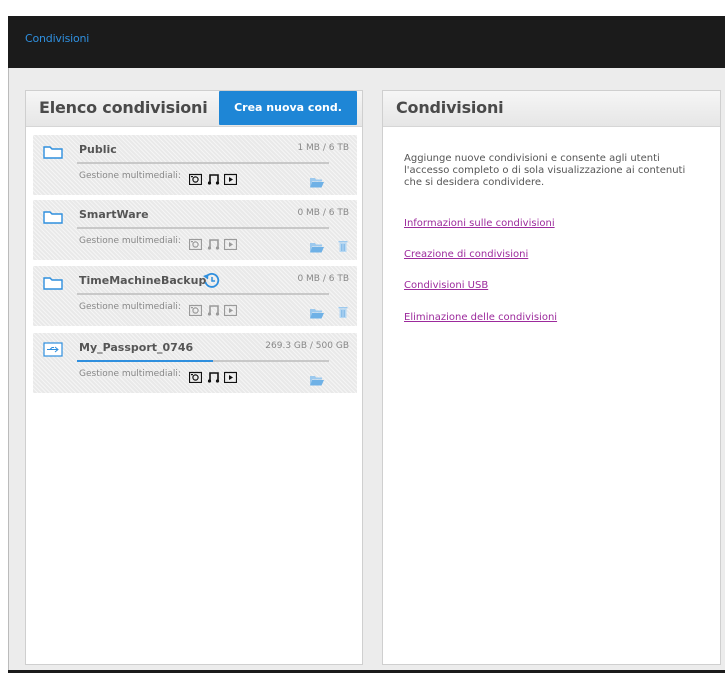  What do you see at coordinates (98, 149) in the screenshot?
I see `share-name: Public` at bounding box center [98, 149].